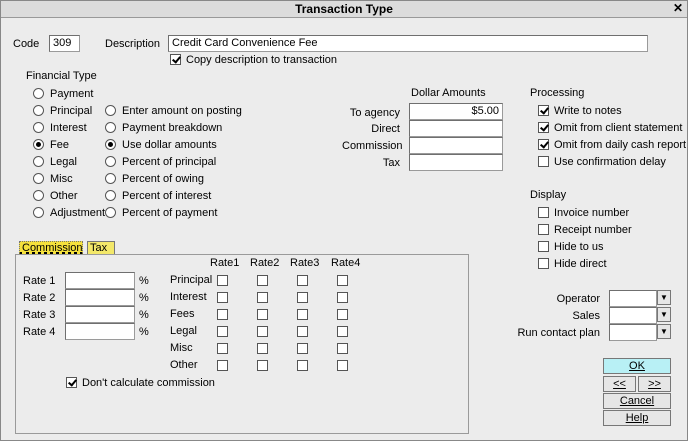 The height and width of the screenshot is (441, 688). What do you see at coordinates (100, 331) in the screenshot?
I see `rate4-field` at bounding box center [100, 331].